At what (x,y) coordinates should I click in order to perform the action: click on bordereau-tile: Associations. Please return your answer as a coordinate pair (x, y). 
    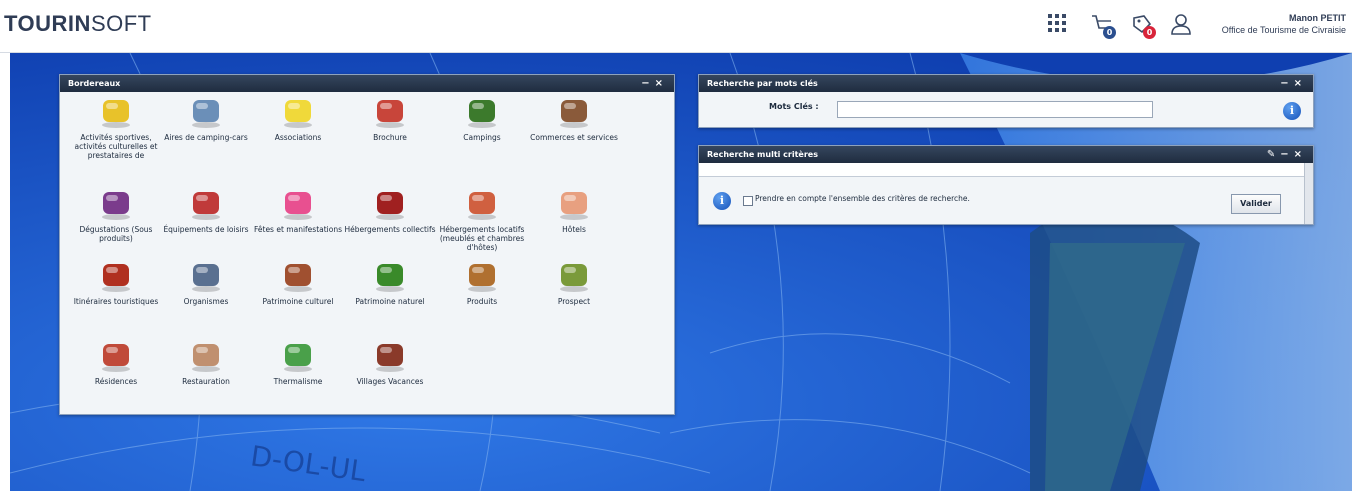
    Looking at the image, I should click on (298, 118).